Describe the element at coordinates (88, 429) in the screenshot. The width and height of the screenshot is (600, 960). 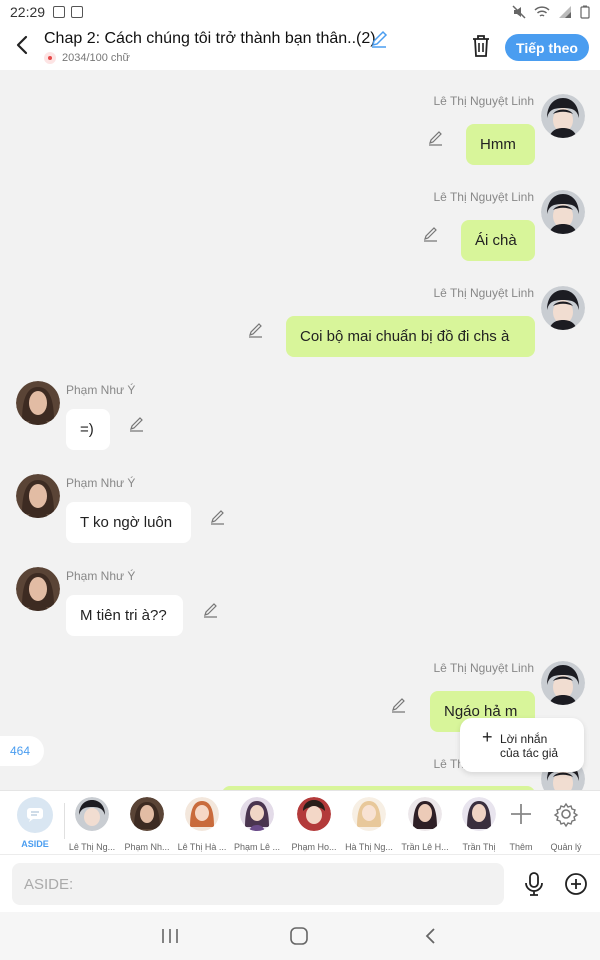
I see `message-bubble: =)` at that location.